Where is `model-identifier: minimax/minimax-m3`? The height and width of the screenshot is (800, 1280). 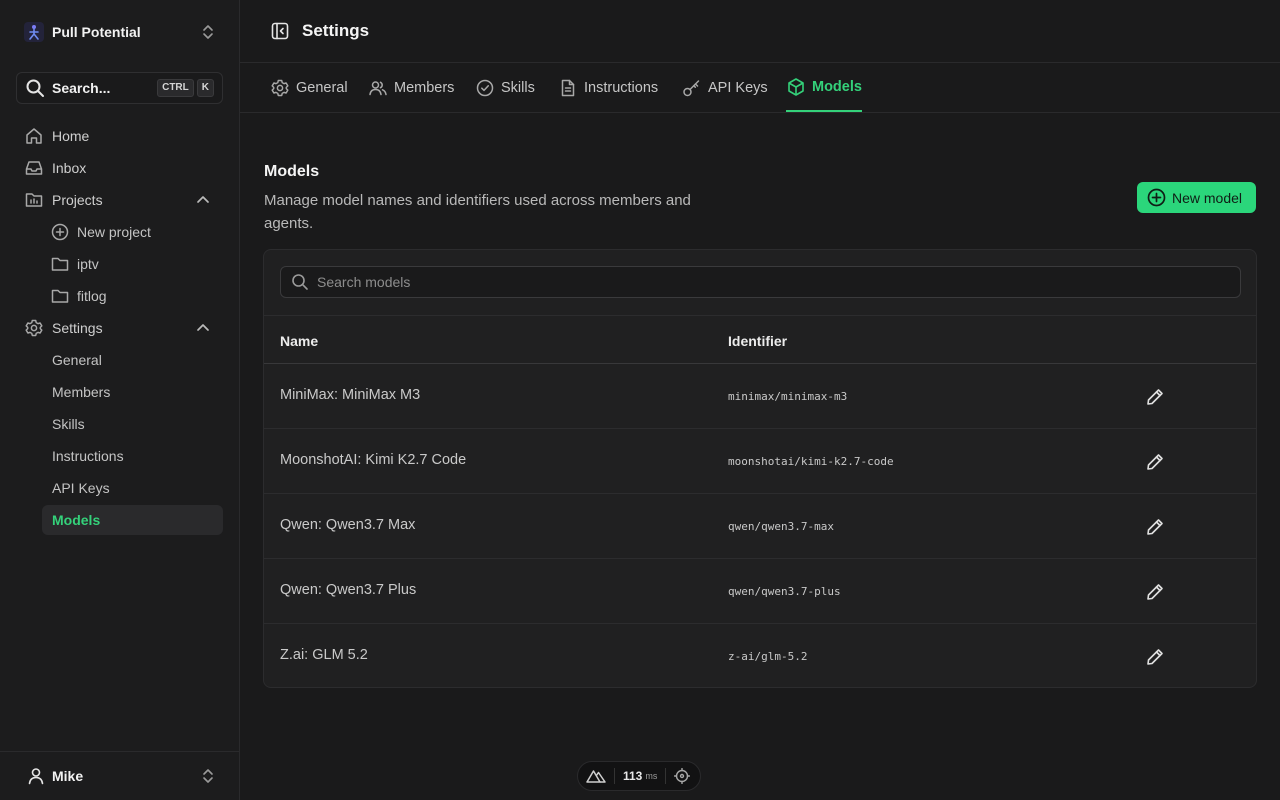 model-identifier: minimax/minimax-m3 is located at coordinates (788, 396).